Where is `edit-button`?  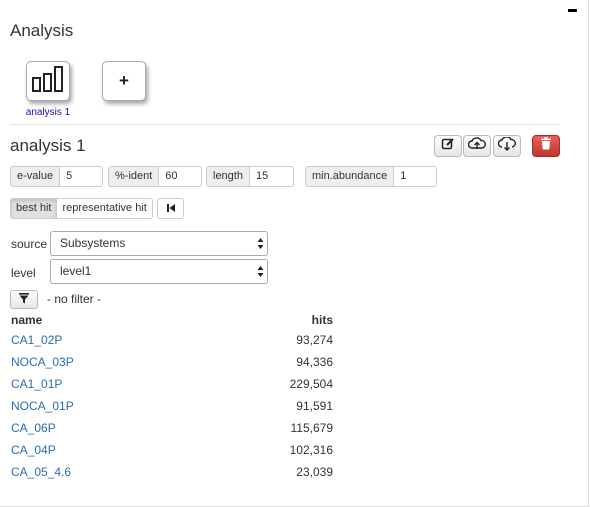 edit-button is located at coordinates (448, 146).